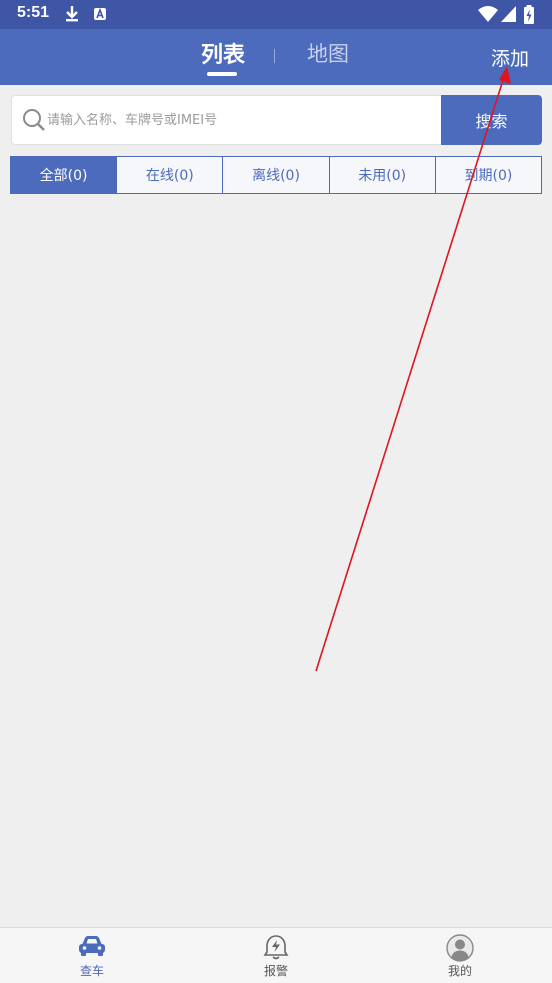 This screenshot has width=552, height=983. Describe the element at coordinates (460, 948) in the screenshot. I see `profile-icon` at that location.